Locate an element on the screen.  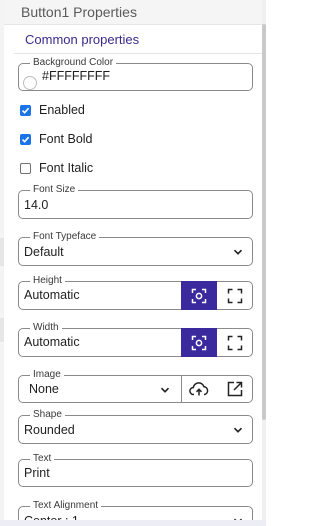
height-label: Height is located at coordinates (47, 281).